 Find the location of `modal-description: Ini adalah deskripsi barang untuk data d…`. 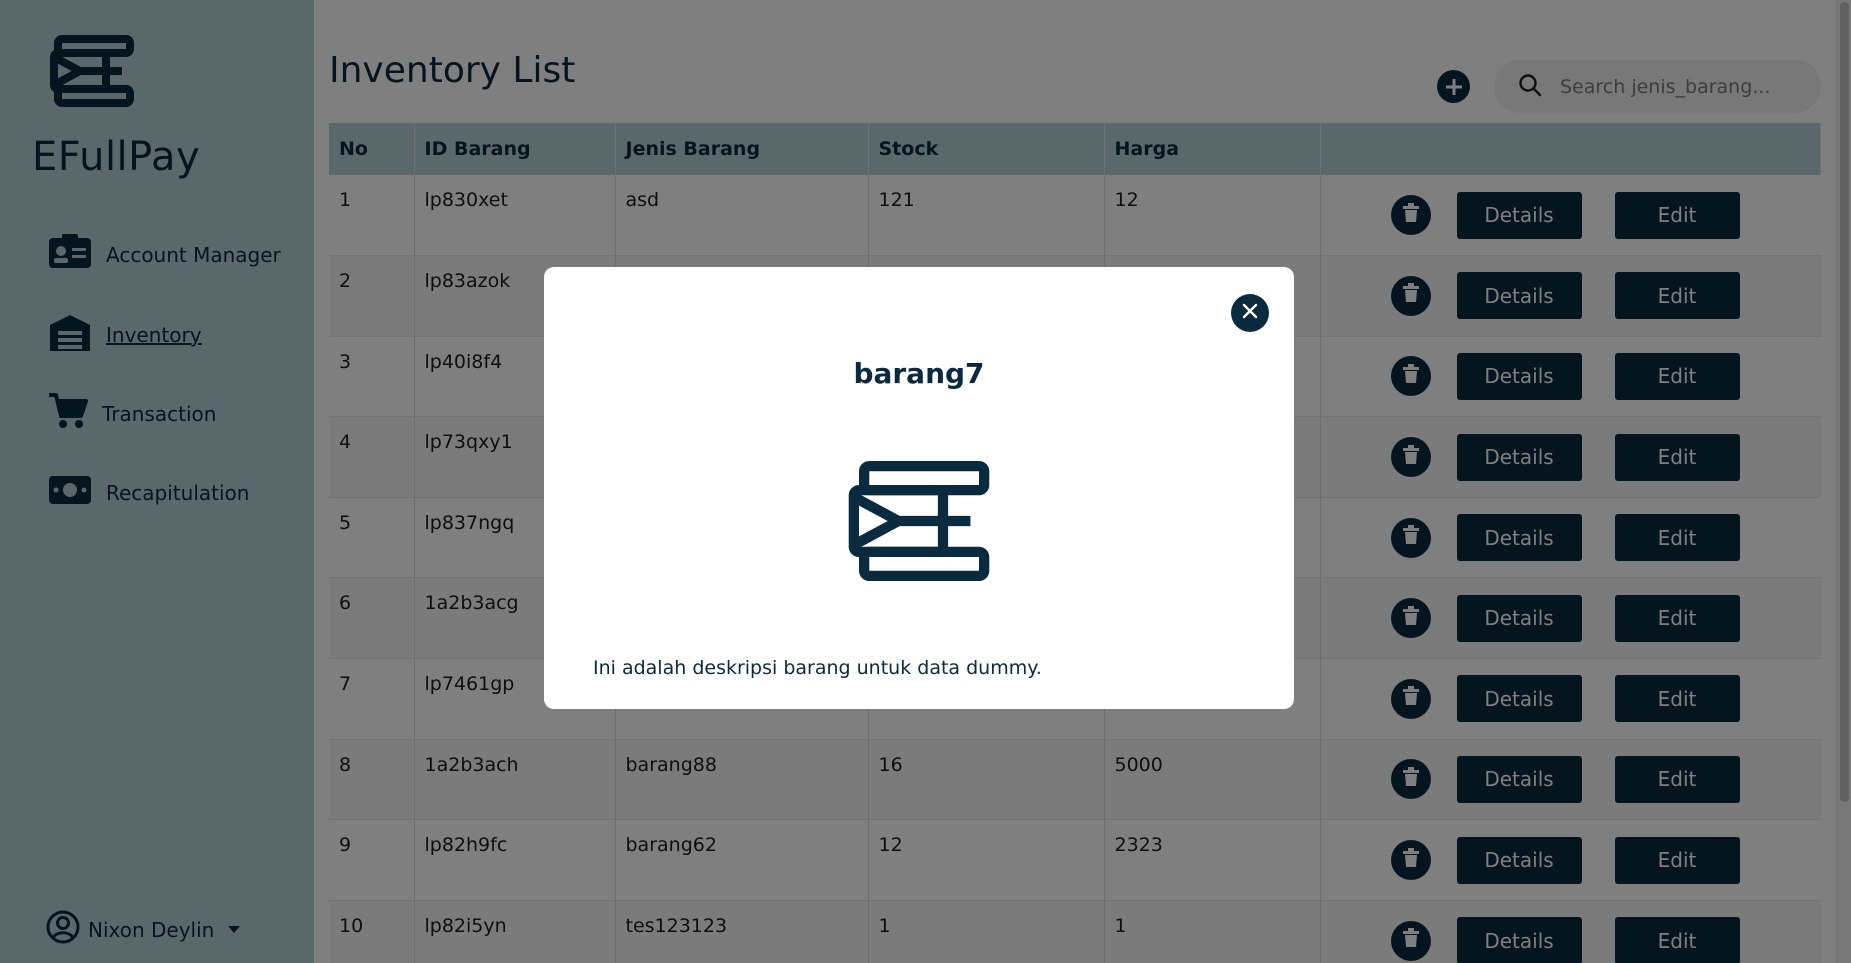

modal-description: Ini adalah deskripsi barang untuk data d… is located at coordinates (817, 668).